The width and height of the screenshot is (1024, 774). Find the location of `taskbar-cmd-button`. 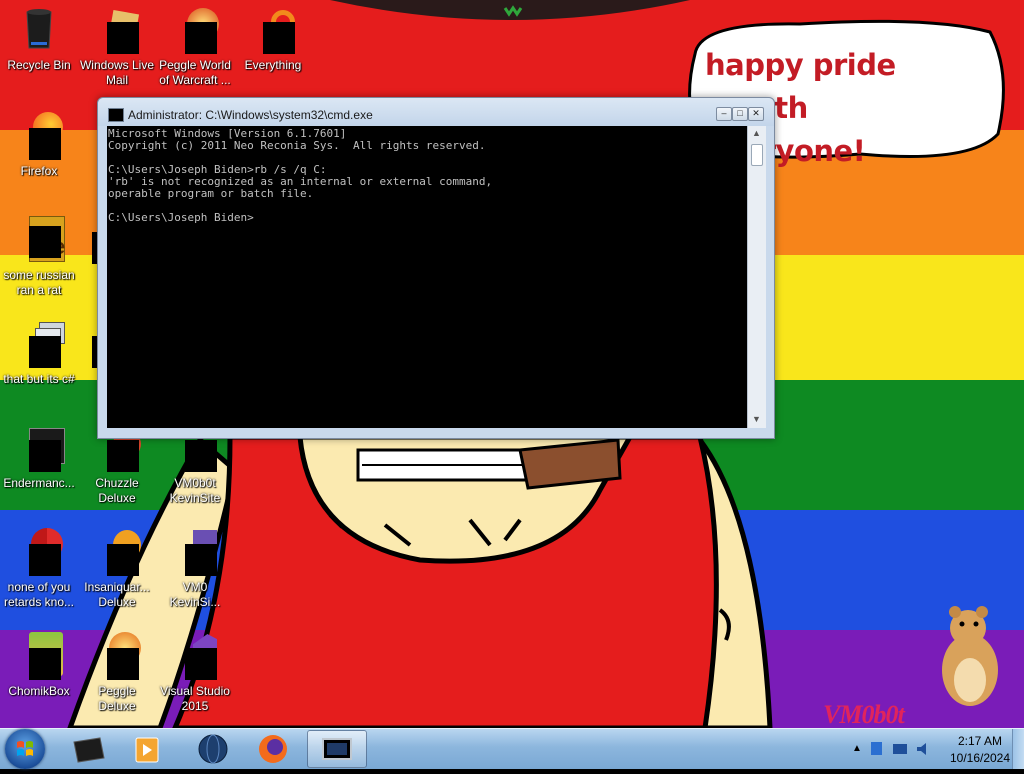

taskbar-cmd-button is located at coordinates (337, 749).